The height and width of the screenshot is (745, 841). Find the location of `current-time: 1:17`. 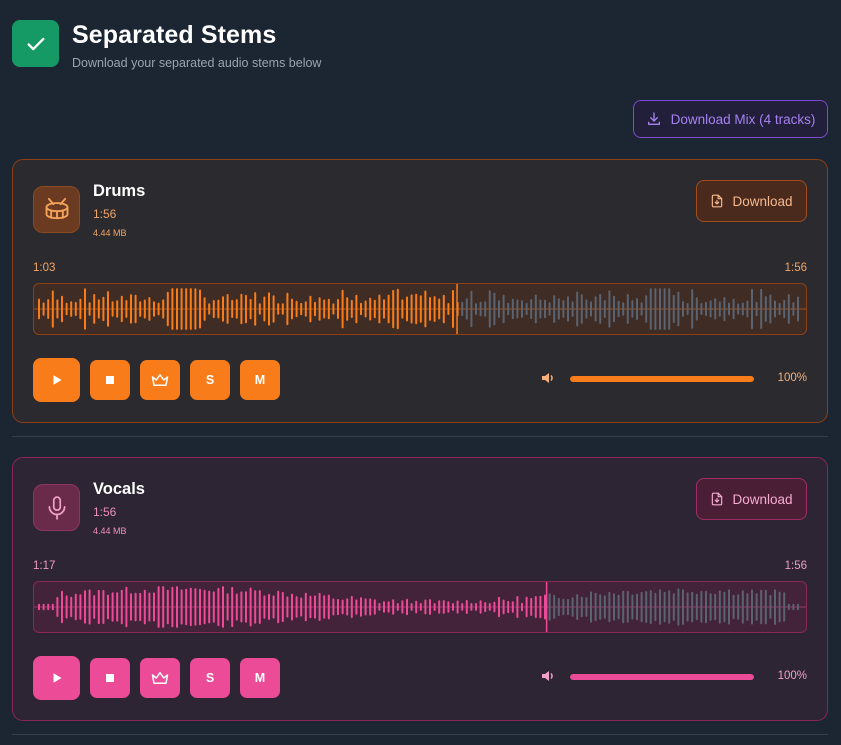

current-time: 1:17 is located at coordinates (44, 566).